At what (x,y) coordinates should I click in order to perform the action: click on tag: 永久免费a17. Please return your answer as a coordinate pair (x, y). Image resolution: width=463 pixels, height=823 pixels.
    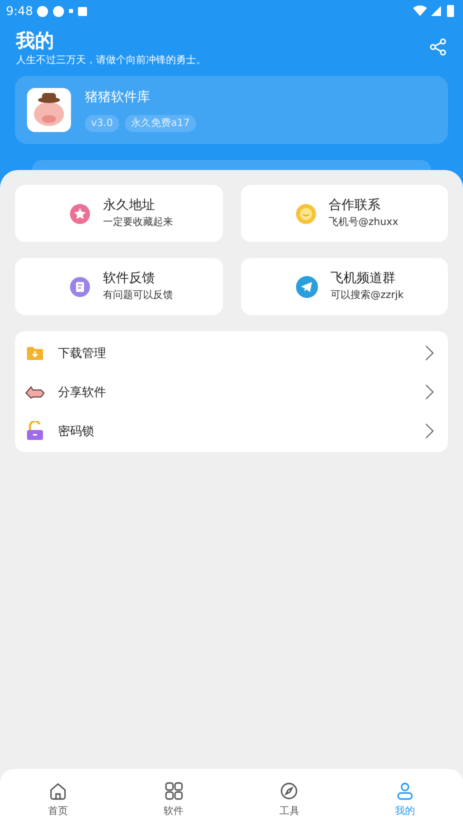
    Looking at the image, I should click on (160, 123).